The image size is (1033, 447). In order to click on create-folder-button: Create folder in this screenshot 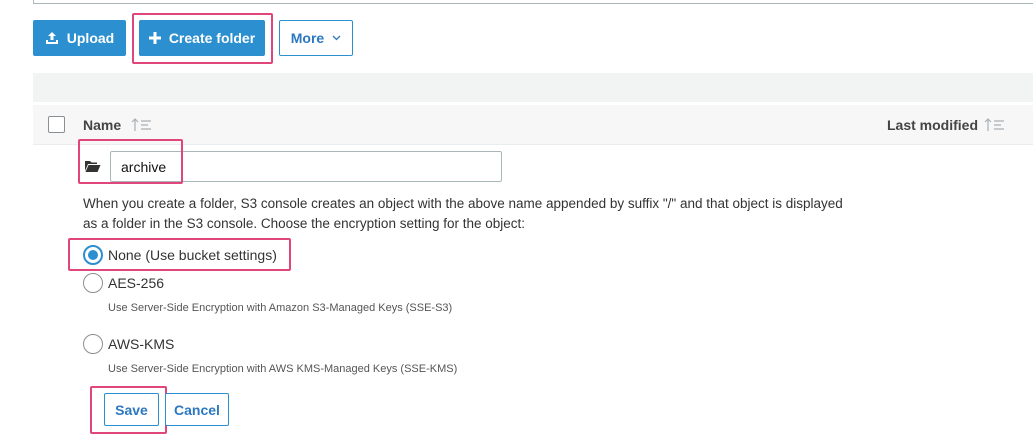, I will do `click(202, 38)`.